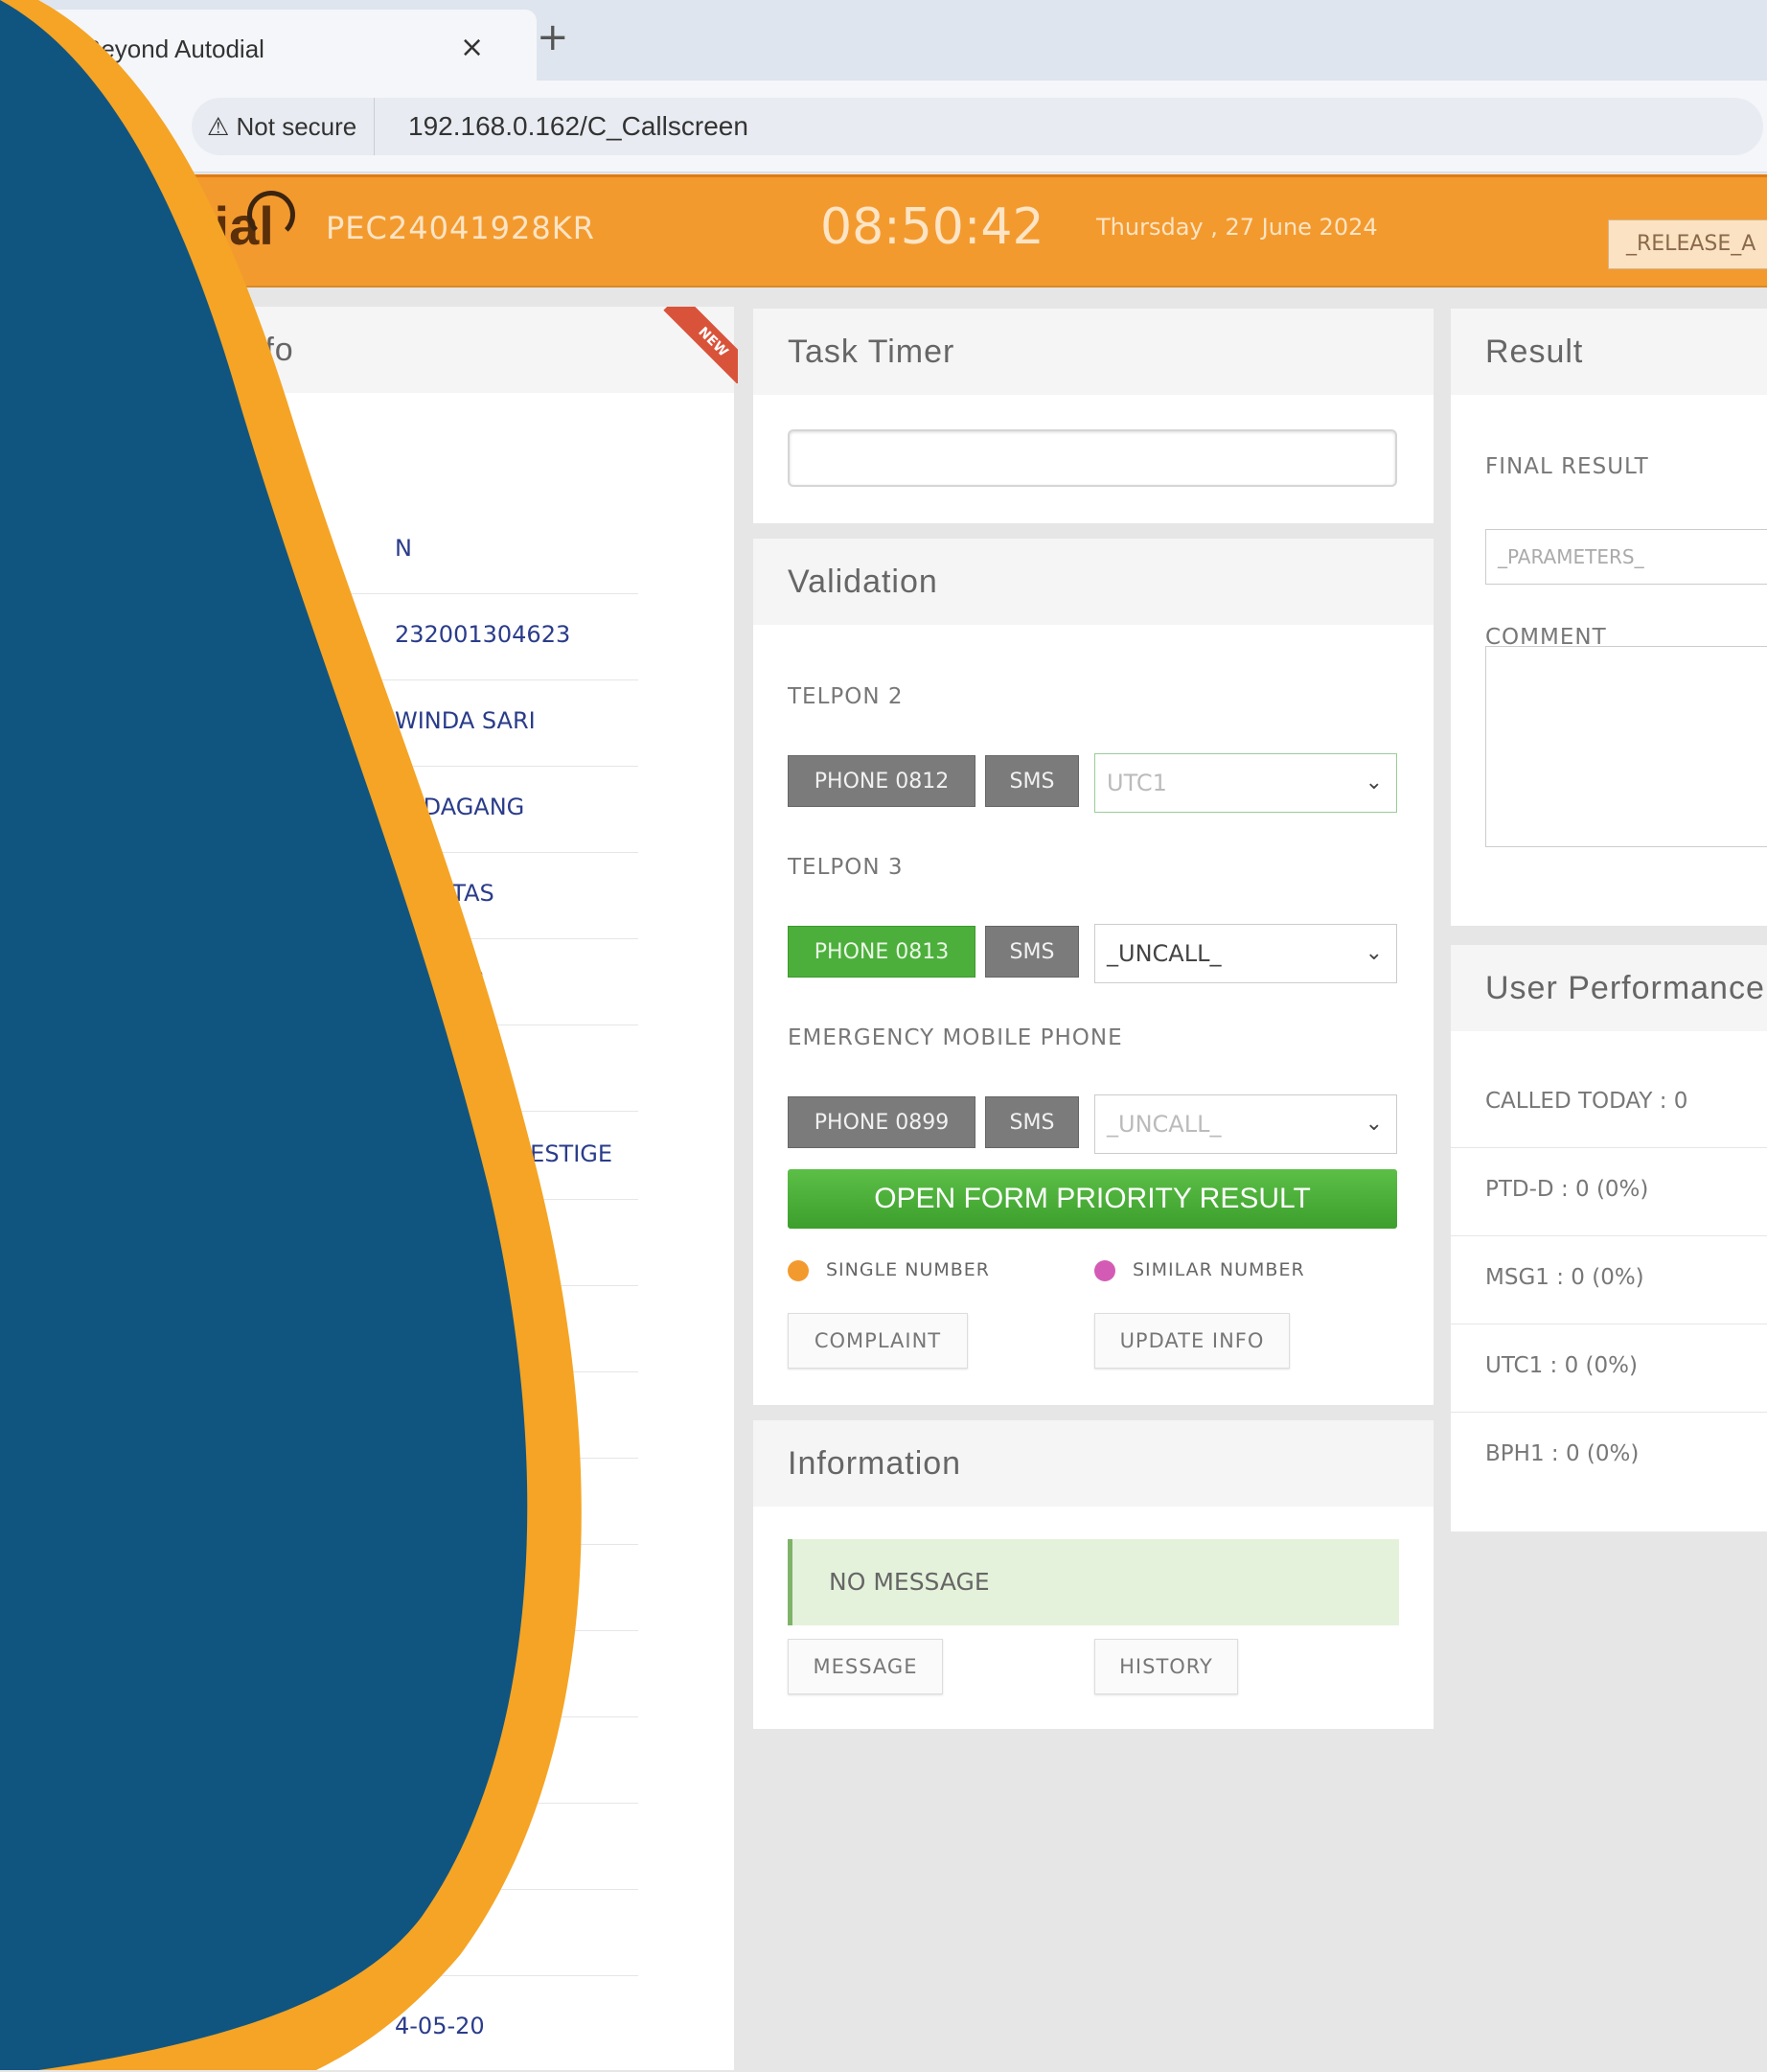  Describe the element at coordinates (1093, 416) in the screenshot. I see `task-timer-panel: Task Timer` at that location.